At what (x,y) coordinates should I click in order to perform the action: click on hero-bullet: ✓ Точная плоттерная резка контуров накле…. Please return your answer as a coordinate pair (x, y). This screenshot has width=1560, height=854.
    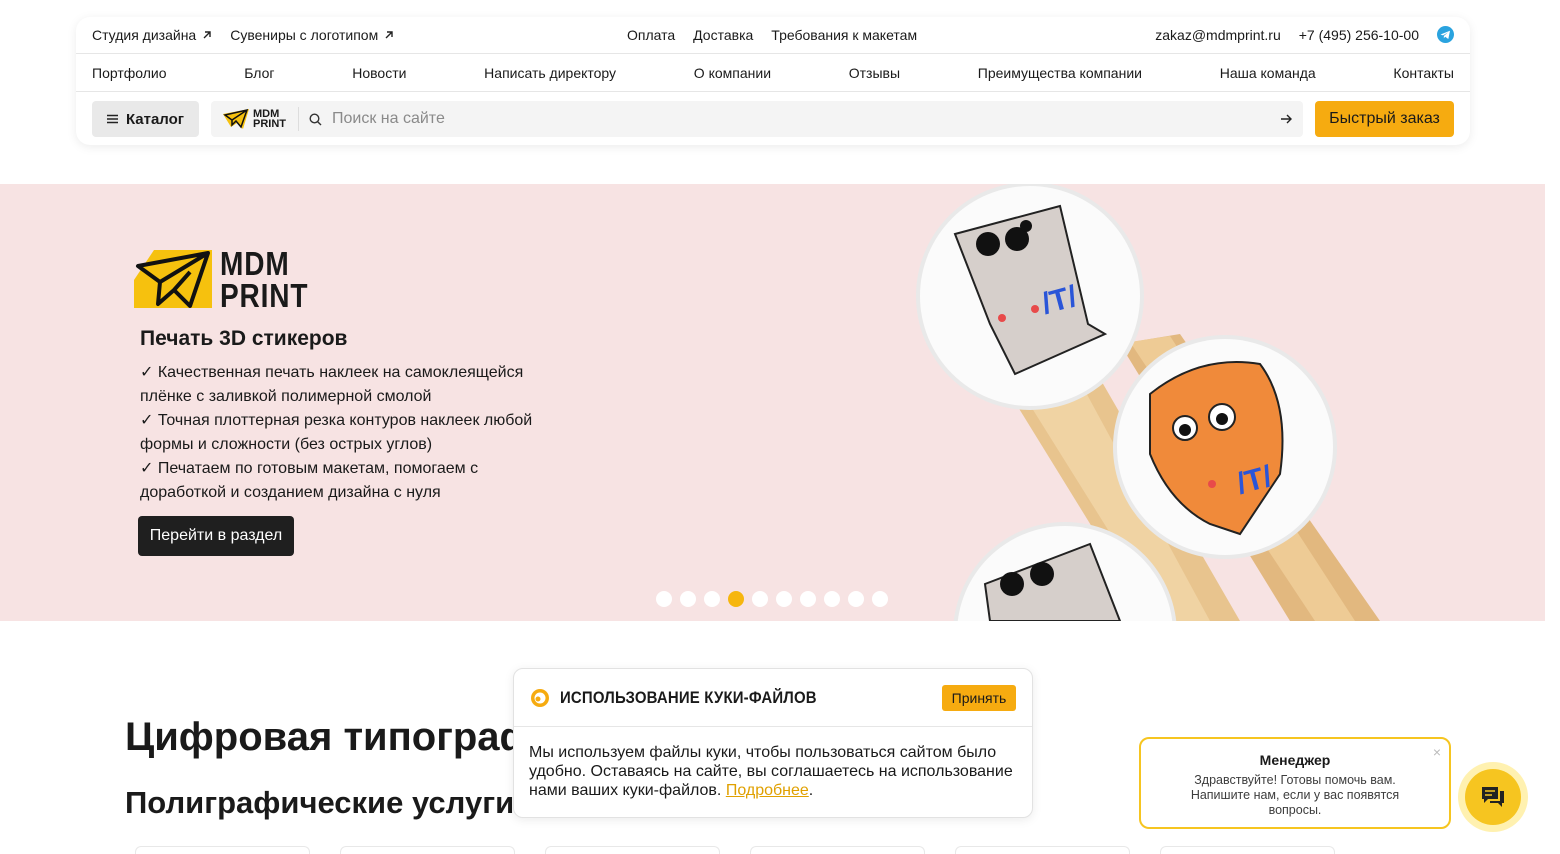
    Looking at the image, I should click on (336, 432).